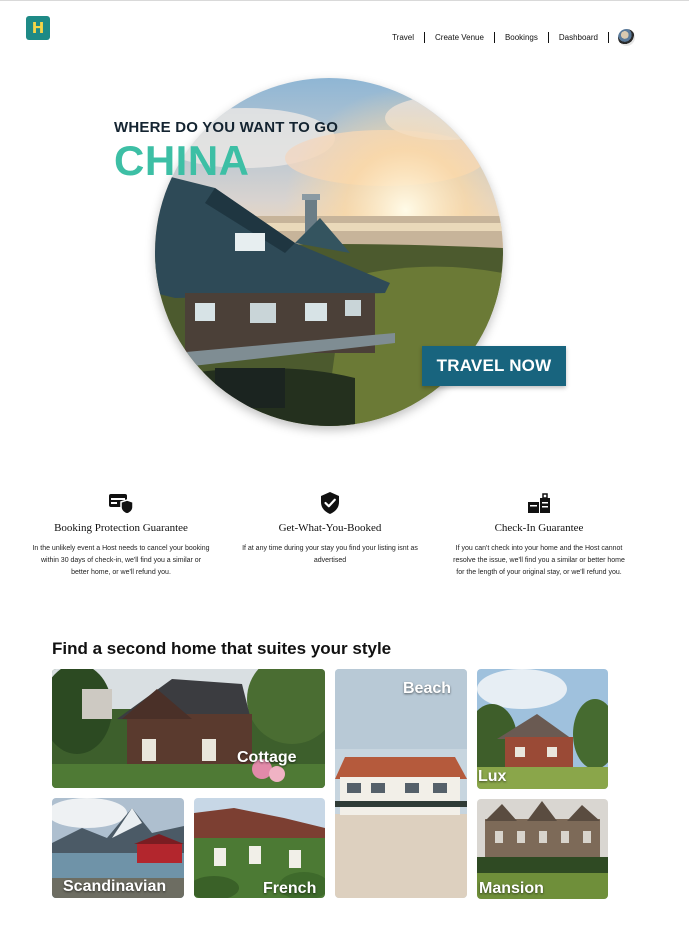 The image size is (689, 934). What do you see at coordinates (344, 0) in the screenshot?
I see `top-border` at bounding box center [344, 0].